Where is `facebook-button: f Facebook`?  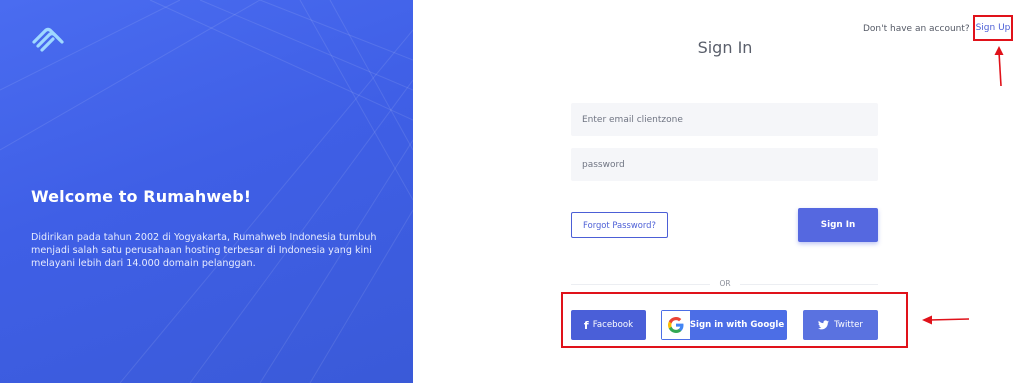
facebook-button: f Facebook is located at coordinates (608, 325).